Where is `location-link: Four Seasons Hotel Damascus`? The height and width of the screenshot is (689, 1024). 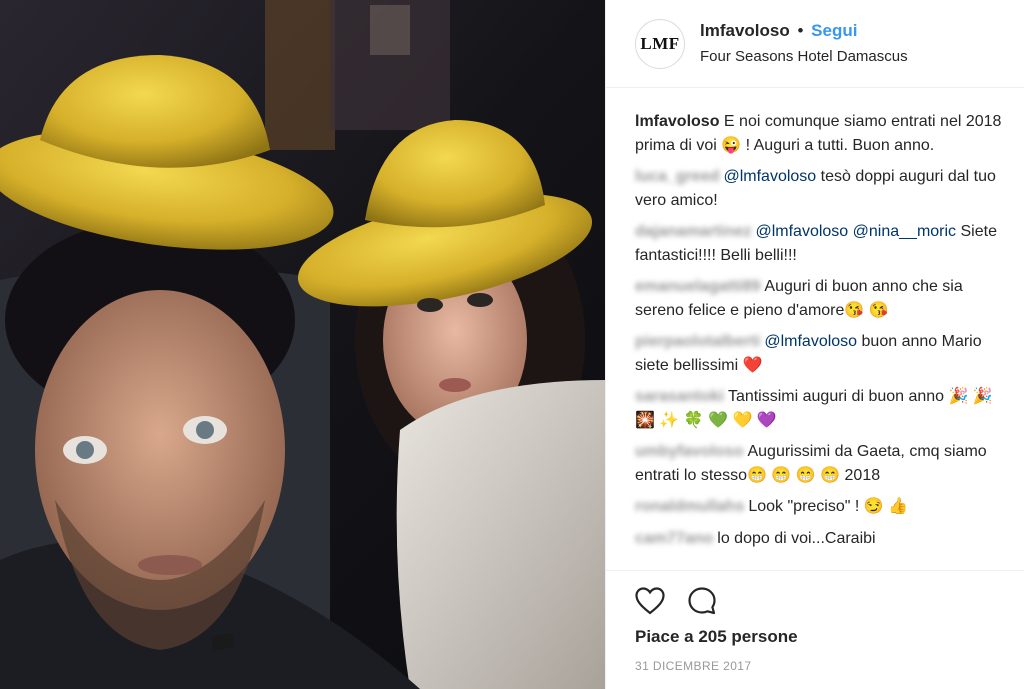 location-link: Four Seasons Hotel Damascus is located at coordinates (804, 56).